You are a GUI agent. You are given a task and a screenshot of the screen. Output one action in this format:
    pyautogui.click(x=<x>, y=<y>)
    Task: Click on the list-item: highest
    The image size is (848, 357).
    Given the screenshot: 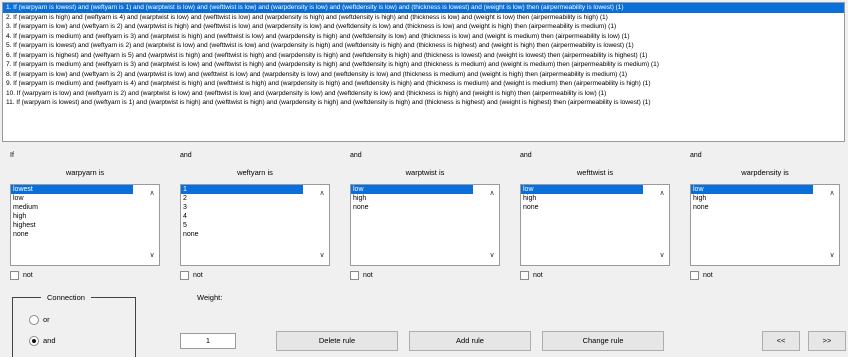 What is the action you would take?
    pyautogui.click(x=85, y=225)
    